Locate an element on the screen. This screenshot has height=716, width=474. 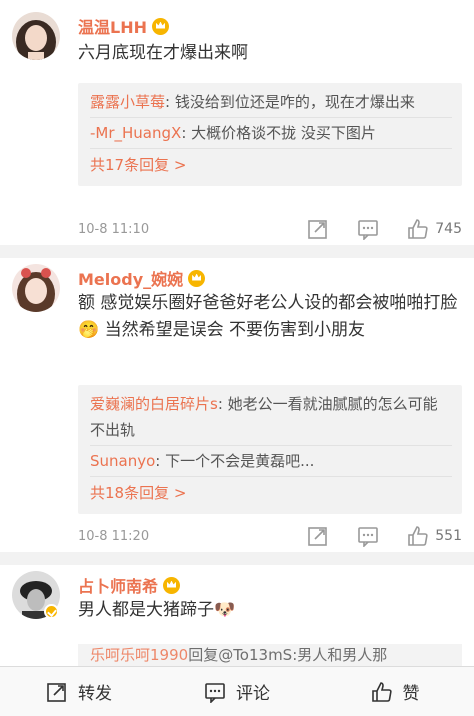
timestamp: 10-8 11:10 is located at coordinates (114, 229).